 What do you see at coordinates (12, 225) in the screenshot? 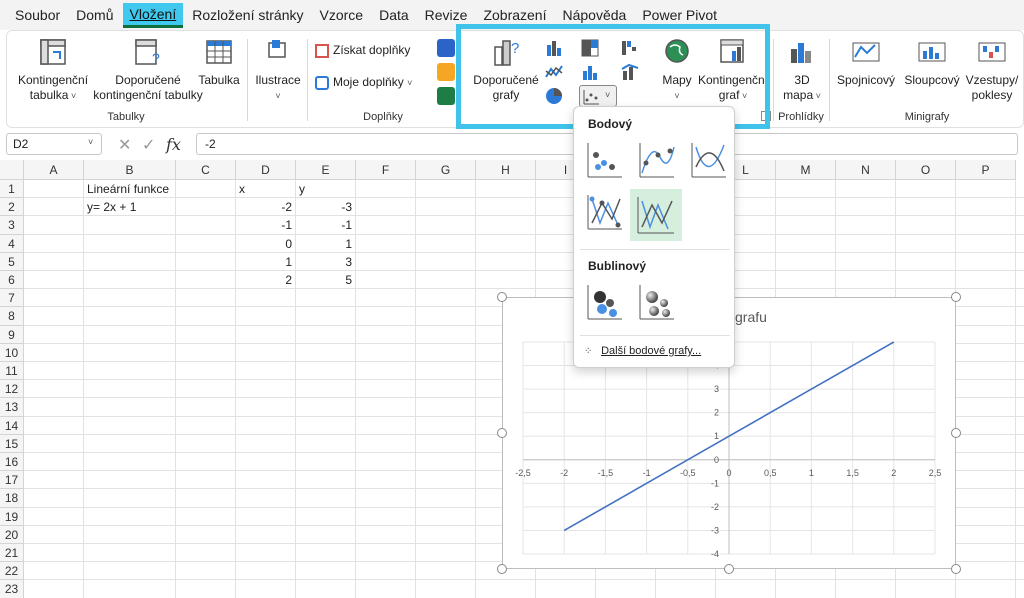
I see `row-header: 3` at bounding box center [12, 225].